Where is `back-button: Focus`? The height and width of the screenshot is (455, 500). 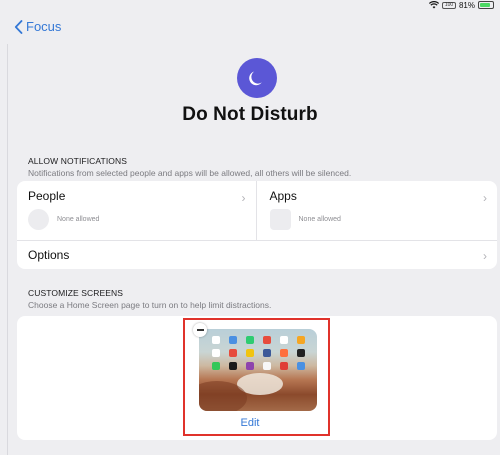
back-button: Focus is located at coordinates (37, 26).